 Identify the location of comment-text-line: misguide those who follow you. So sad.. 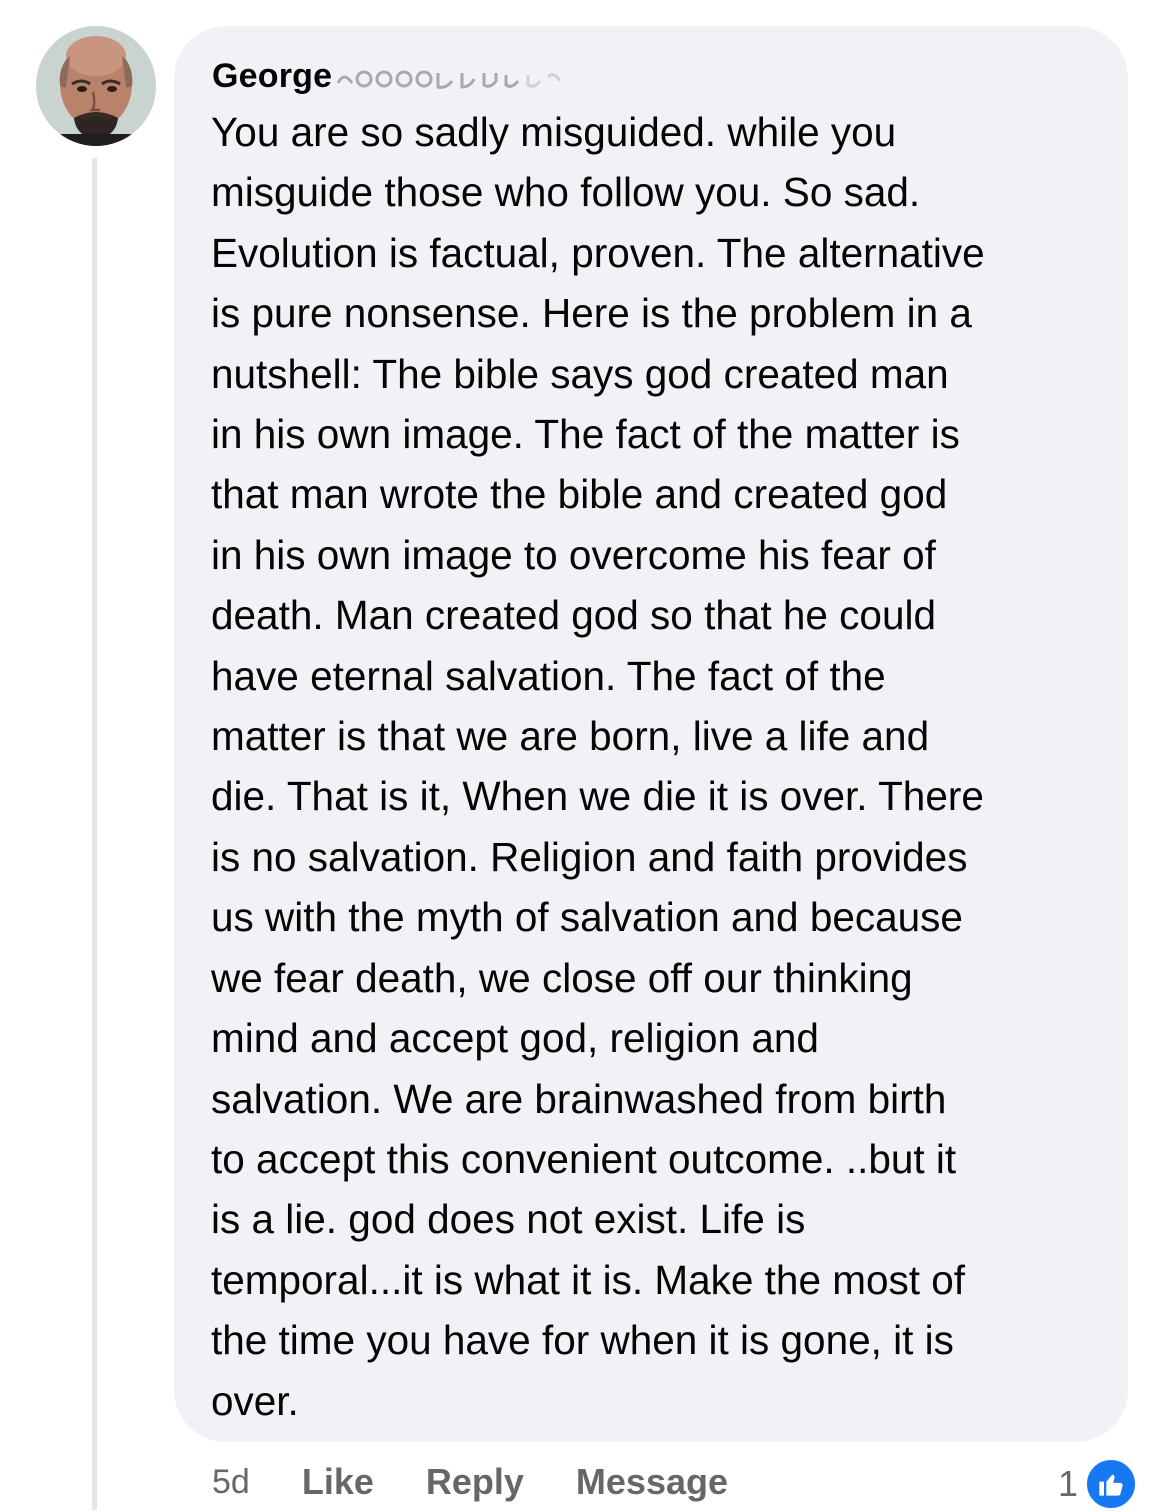
(566, 192).